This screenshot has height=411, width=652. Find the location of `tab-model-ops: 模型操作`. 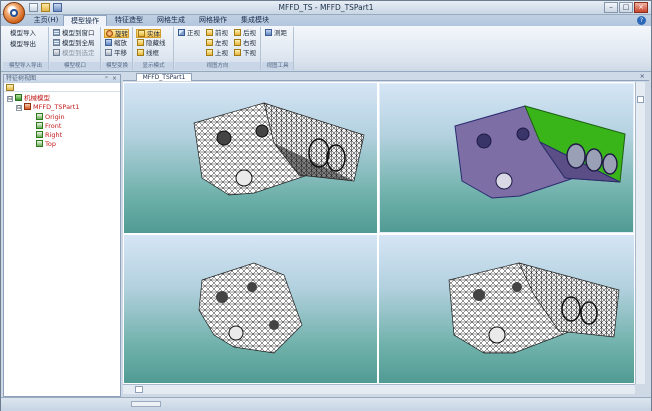

tab-model-ops: 模型操作 is located at coordinates (85, 20).